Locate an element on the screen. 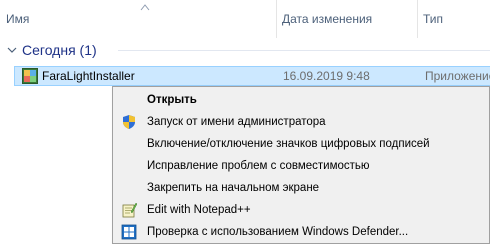 This screenshot has height=244, width=490. menu-item-edit-notepad-plus-plus: Edit with Notepad++ is located at coordinates (301, 210).